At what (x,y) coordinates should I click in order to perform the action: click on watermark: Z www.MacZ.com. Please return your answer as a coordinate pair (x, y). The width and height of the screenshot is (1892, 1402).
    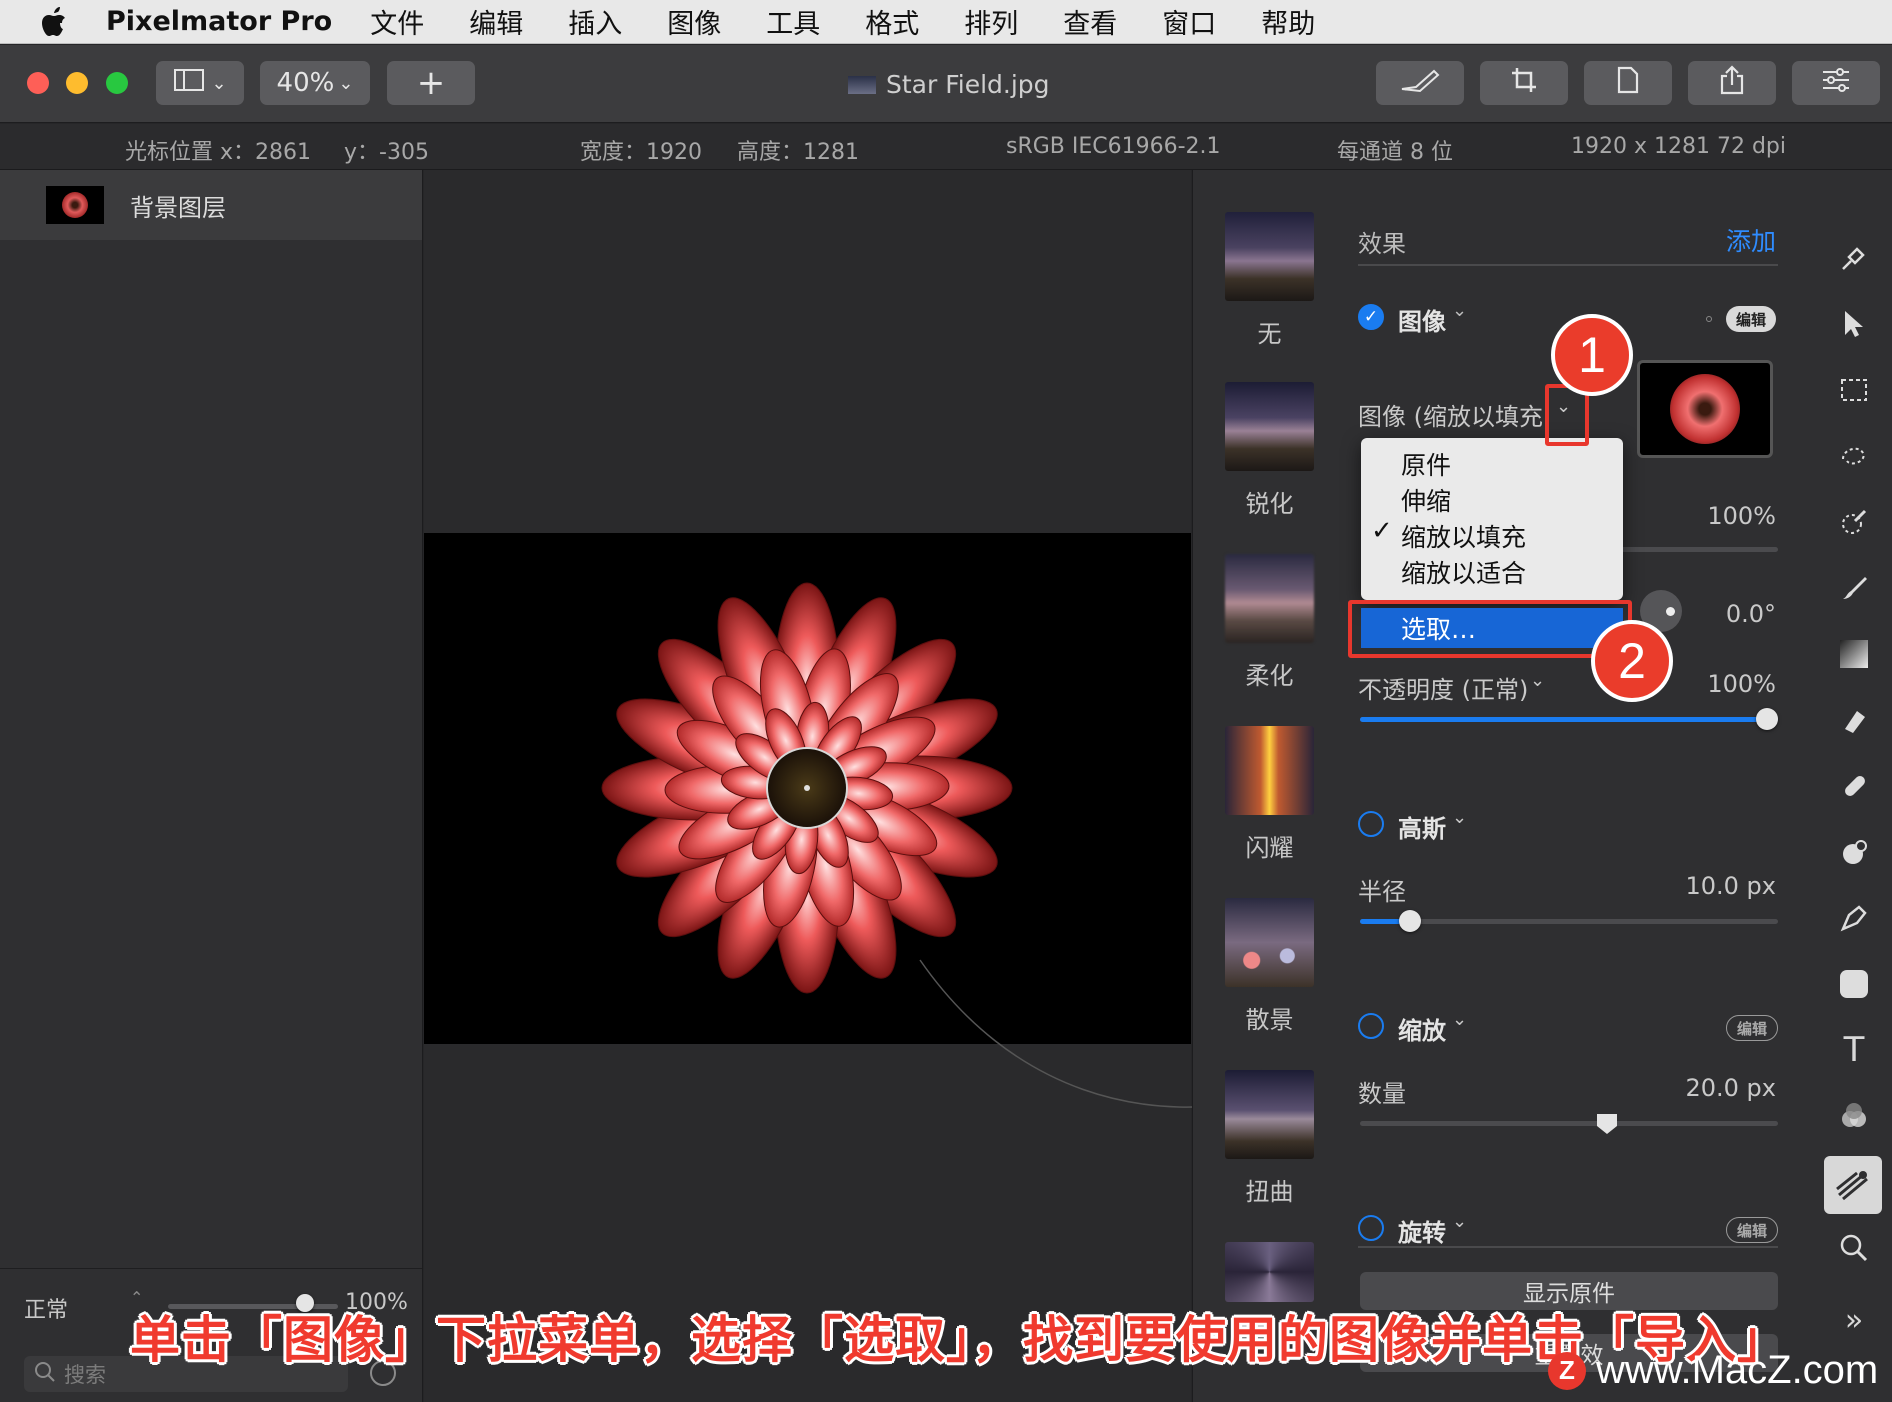
    Looking at the image, I should click on (1713, 1370).